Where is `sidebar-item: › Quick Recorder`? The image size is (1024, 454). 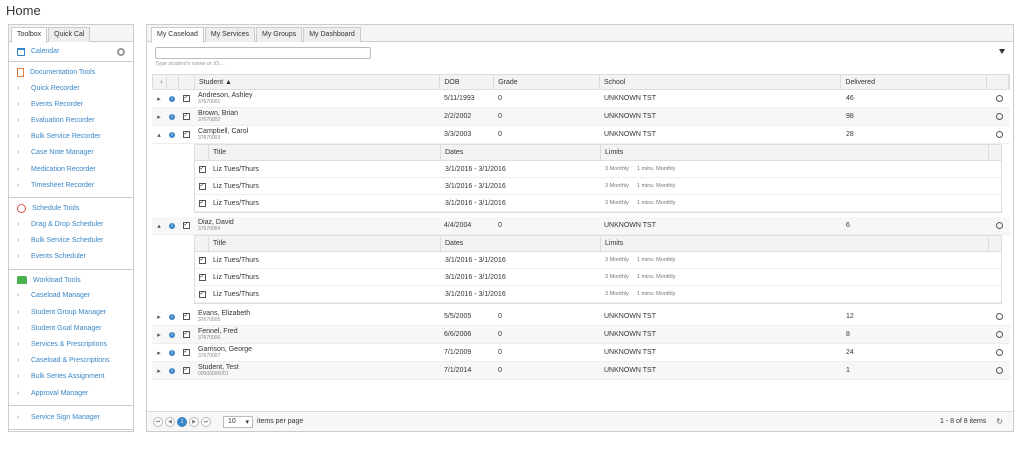
sidebar-item: › Quick Recorder is located at coordinates (71, 88).